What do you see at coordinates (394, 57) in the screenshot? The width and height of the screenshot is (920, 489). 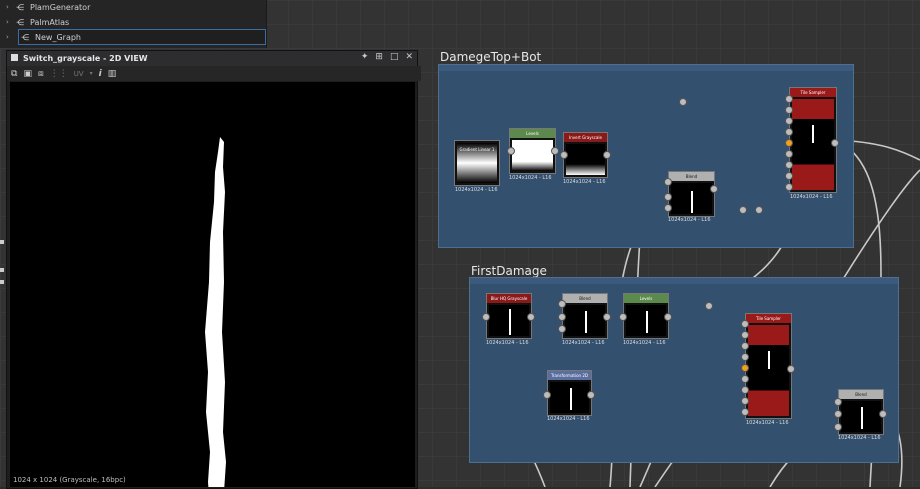 I see `maximize-icon: □` at bounding box center [394, 57].